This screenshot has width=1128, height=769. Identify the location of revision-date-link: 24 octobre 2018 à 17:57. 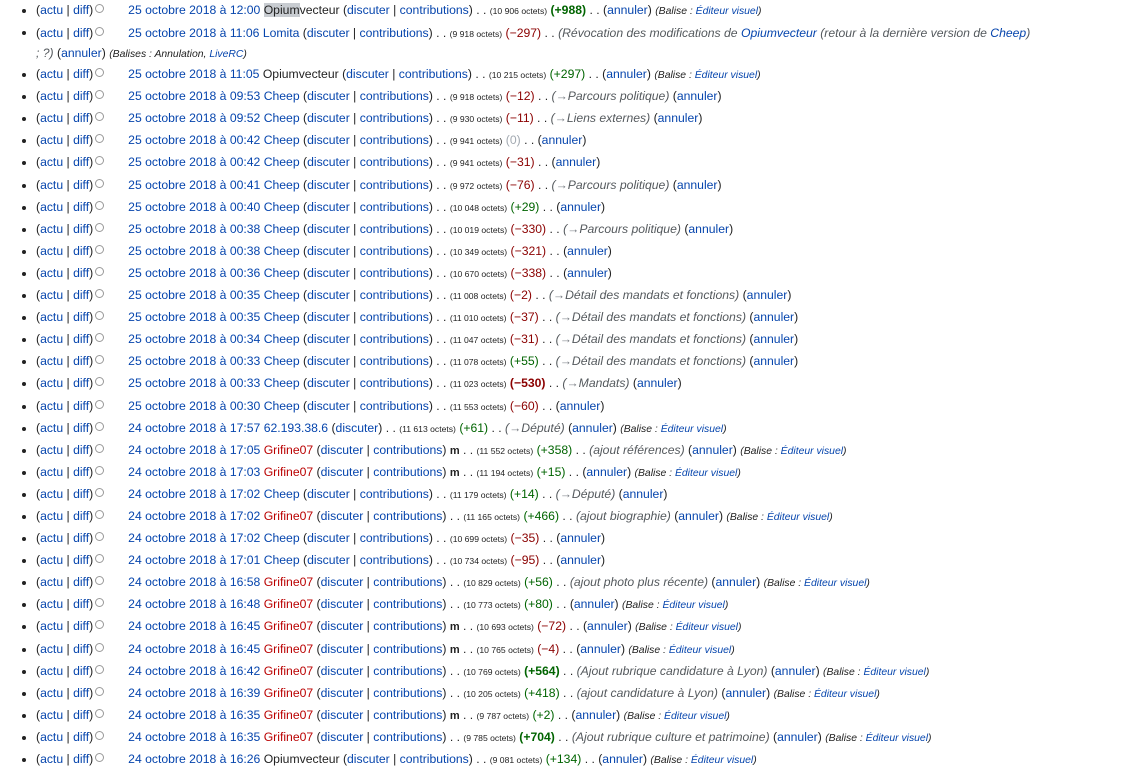
(194, 428).